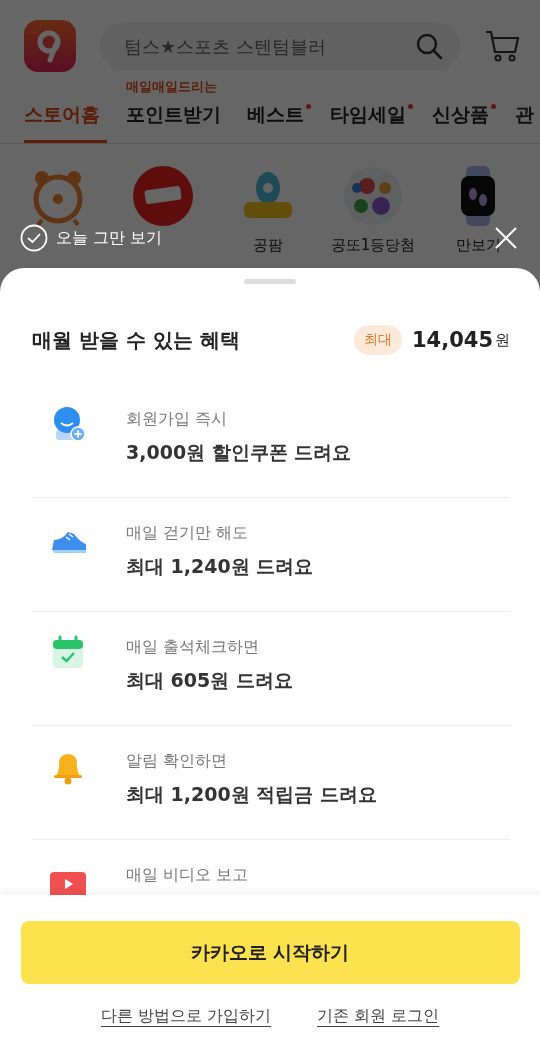 The image size is (540, 1062). I want to click on check-circle-icon, so click(34, 238).